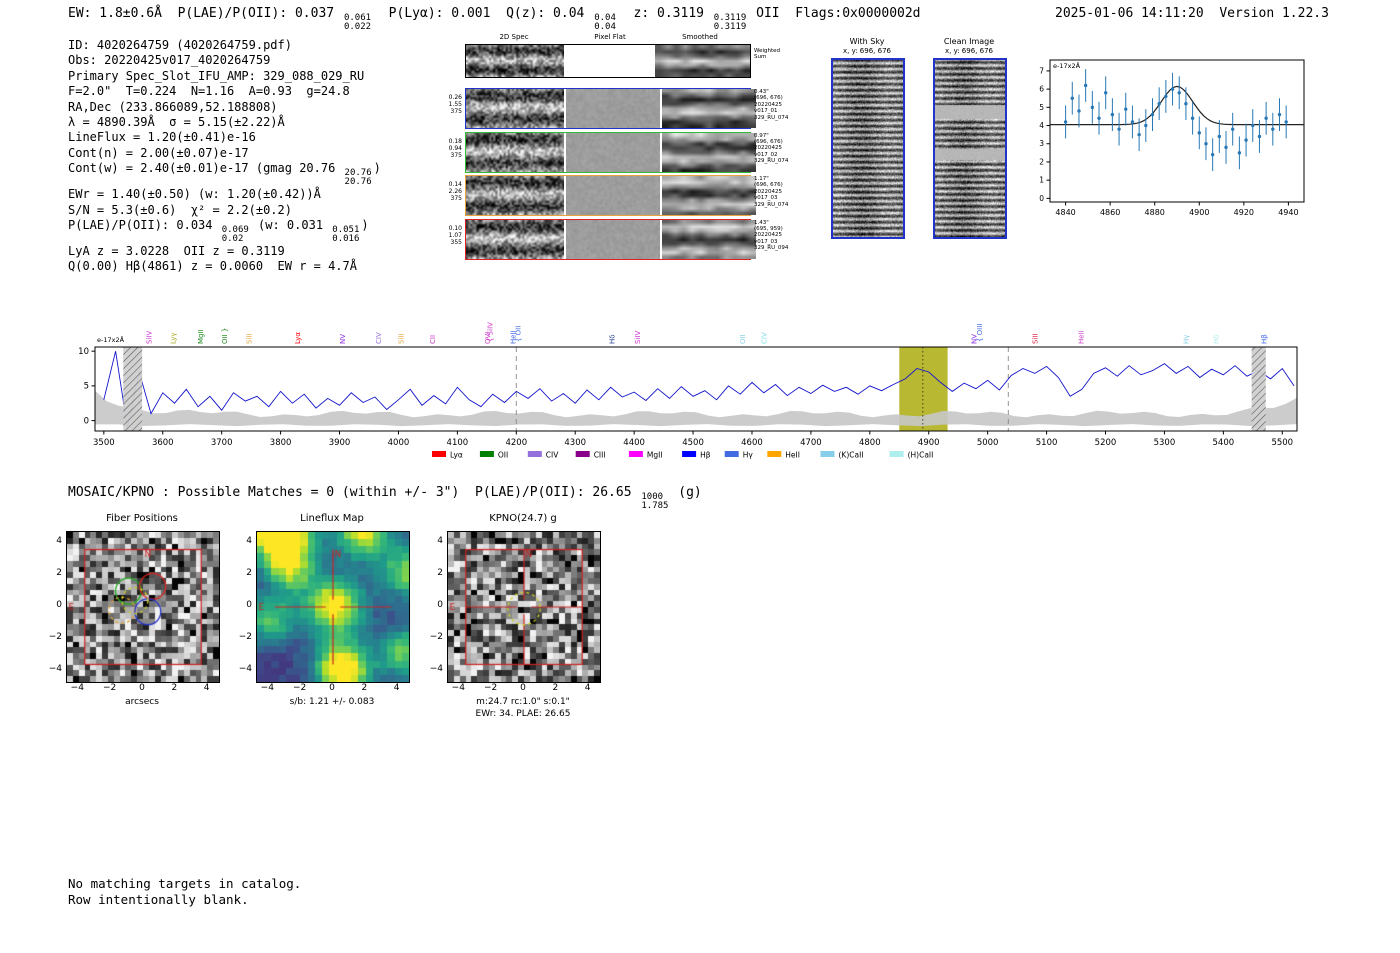  What do you see at coordinates (1288, 212) in the screenshot?
I see `x-tick-label: 4940` at bounding box center [1288, 212].